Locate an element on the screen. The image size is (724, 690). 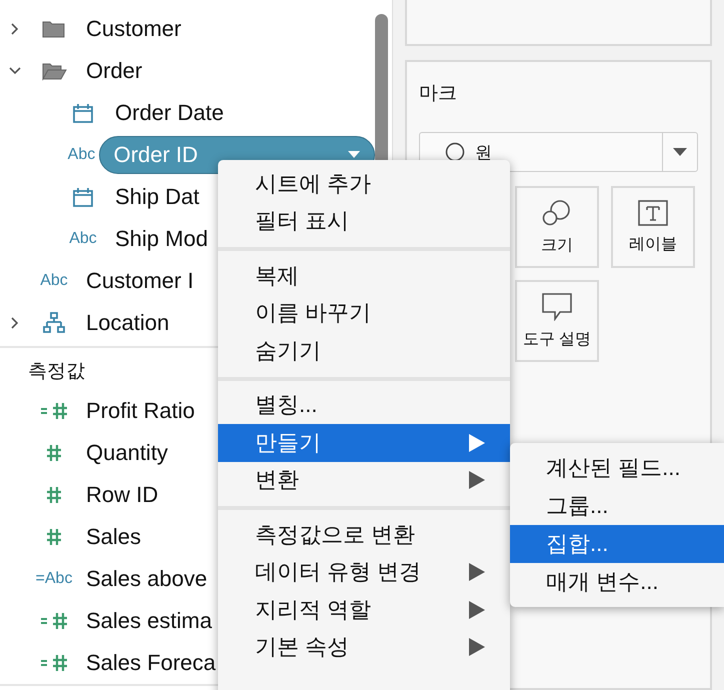
field-item: Customer I is located at coordinates (140, 281).